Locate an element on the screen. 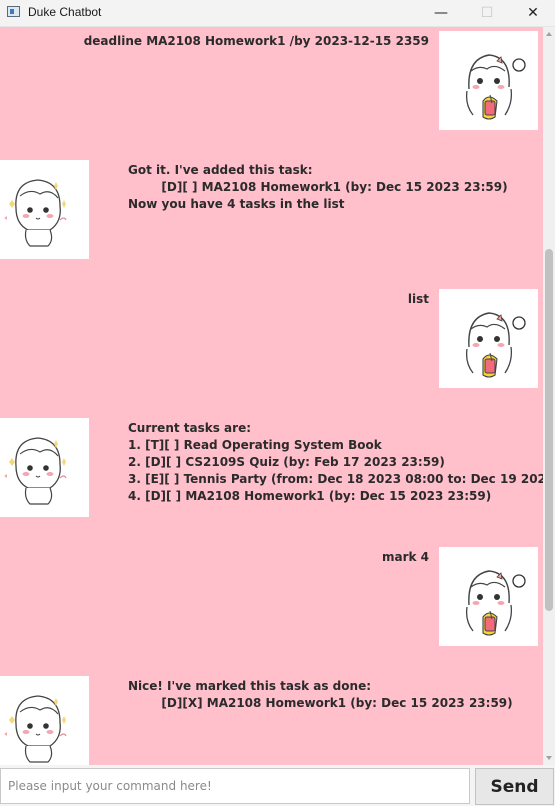 This screenshot has height=806, width=555. scroll-up-arrow-icon is located at coordinates (549, 34).